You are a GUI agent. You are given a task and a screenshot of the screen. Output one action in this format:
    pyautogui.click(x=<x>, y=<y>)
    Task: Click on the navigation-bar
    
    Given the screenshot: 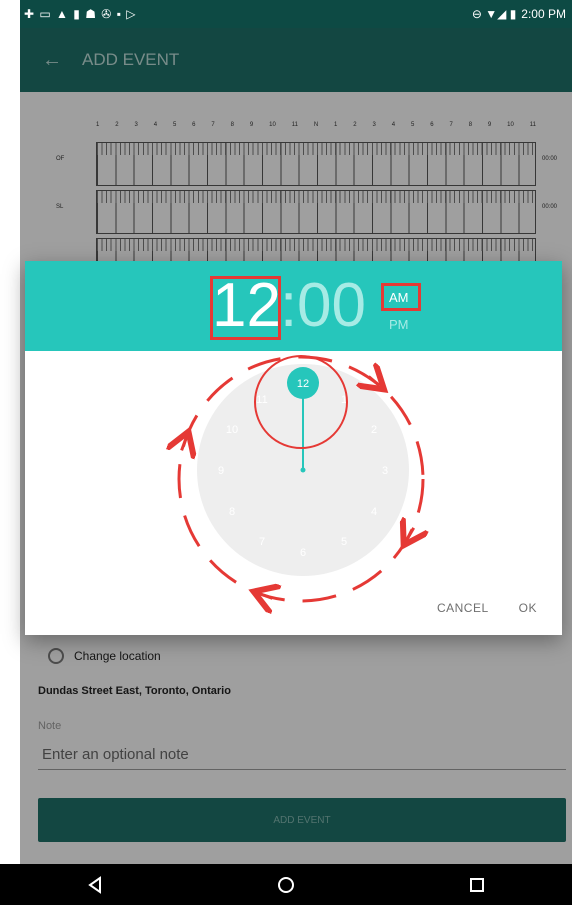 What is the action you would take?
    pyautogui.click(x=286, y=884)
    